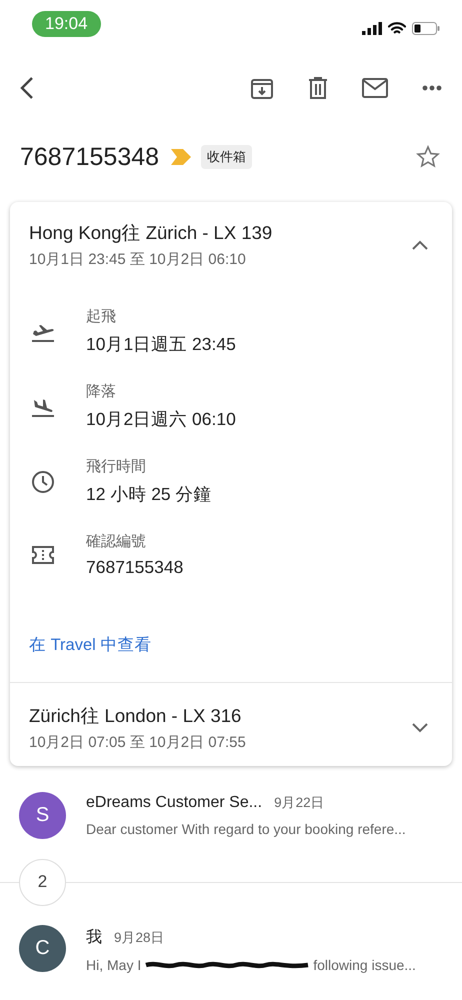  What do you see at coordinates (139, 938) in the screenshot?
I see `message-date: 9月28日` at bounding box center [139, 938].